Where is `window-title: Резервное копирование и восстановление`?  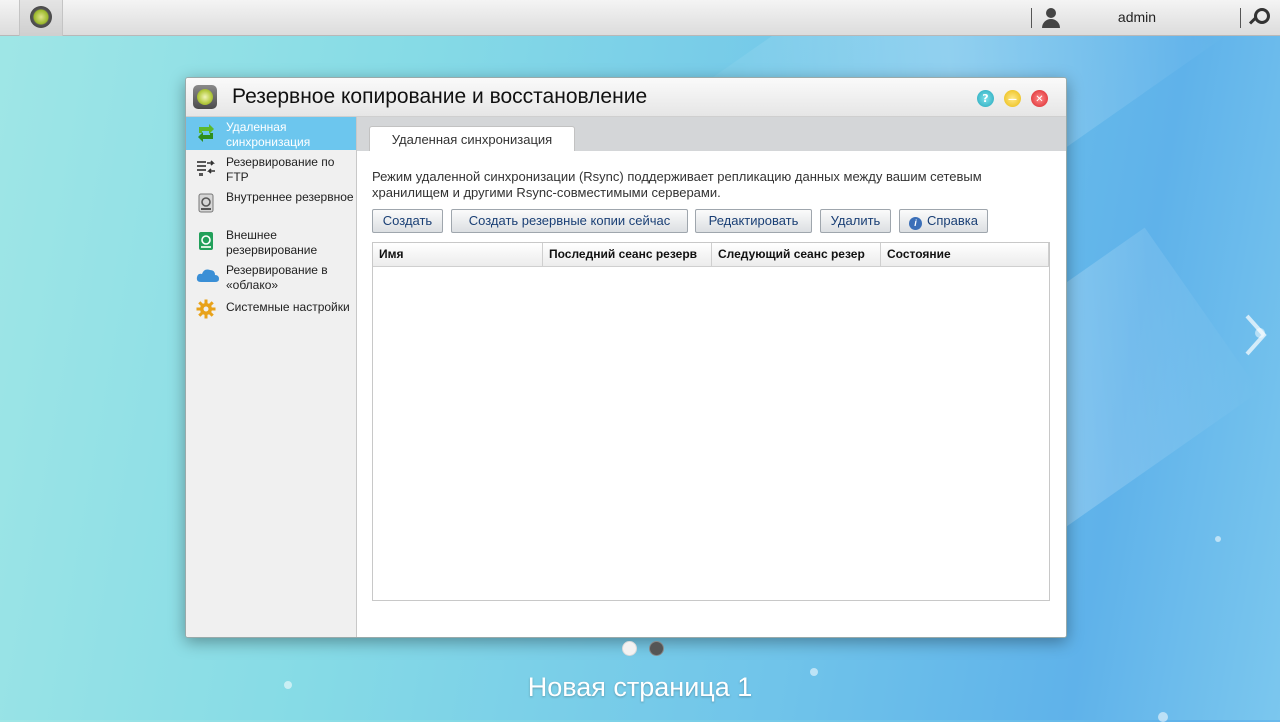
window-title: Резервное копирование и восстановление is located at coordinates (440, 96).